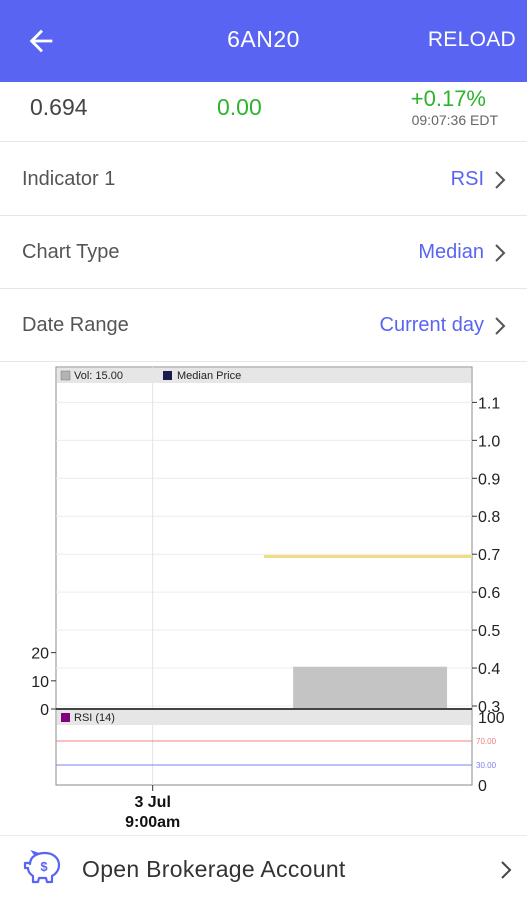  Describe the element at coordinates (40, 682) in the screenshot. I see `volume-tick-label: 10` at that location.